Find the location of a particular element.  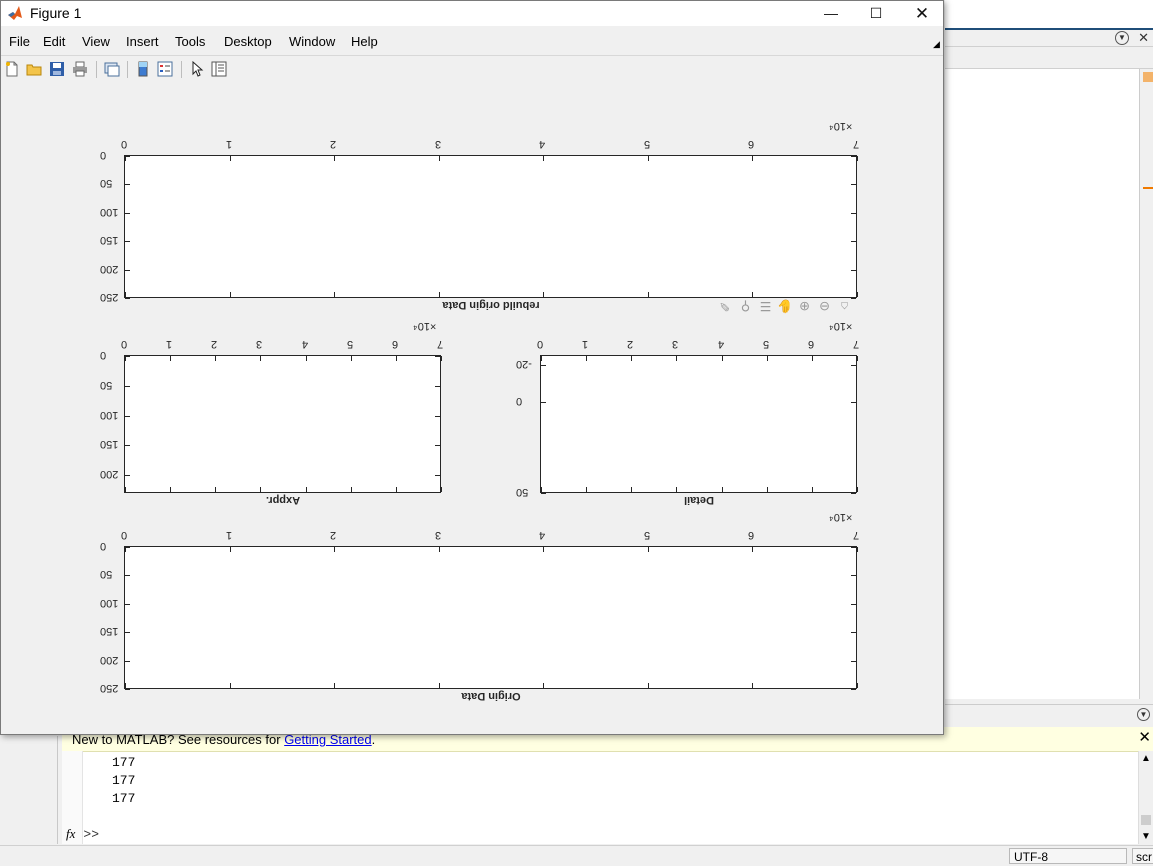

scroll-up-icon: ▲ is located at coordinates (1146, 758).